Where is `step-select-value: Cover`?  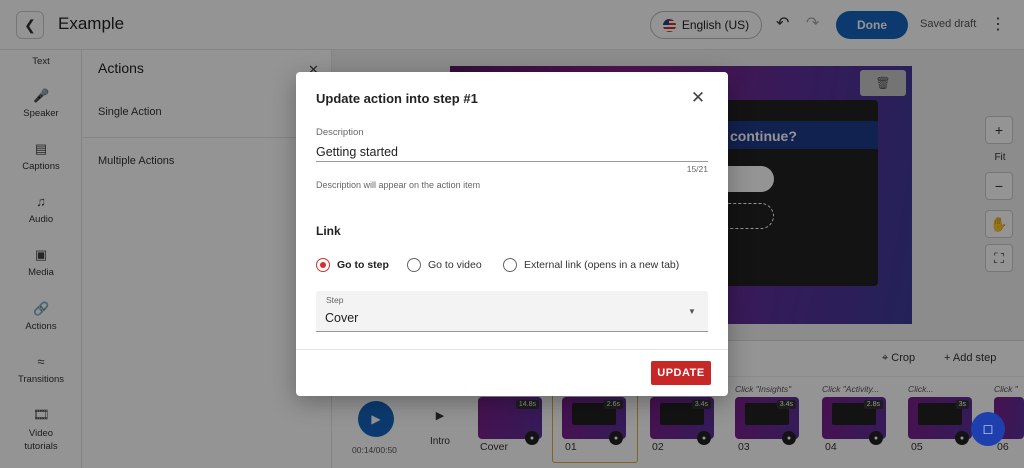 step-select-value: Cover is located at coordinates (342, 318).